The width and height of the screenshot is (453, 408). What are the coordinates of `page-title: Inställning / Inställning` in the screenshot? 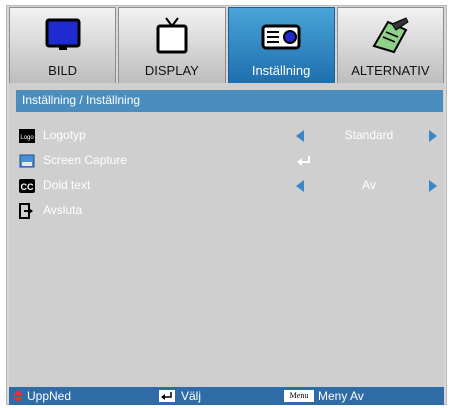 It's located at (81, 100).